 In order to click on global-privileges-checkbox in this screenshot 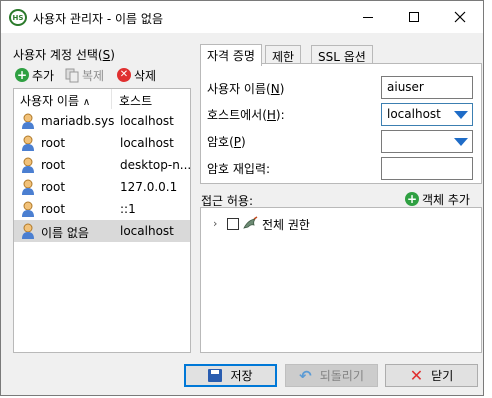, I will do `click(233, 224)`.